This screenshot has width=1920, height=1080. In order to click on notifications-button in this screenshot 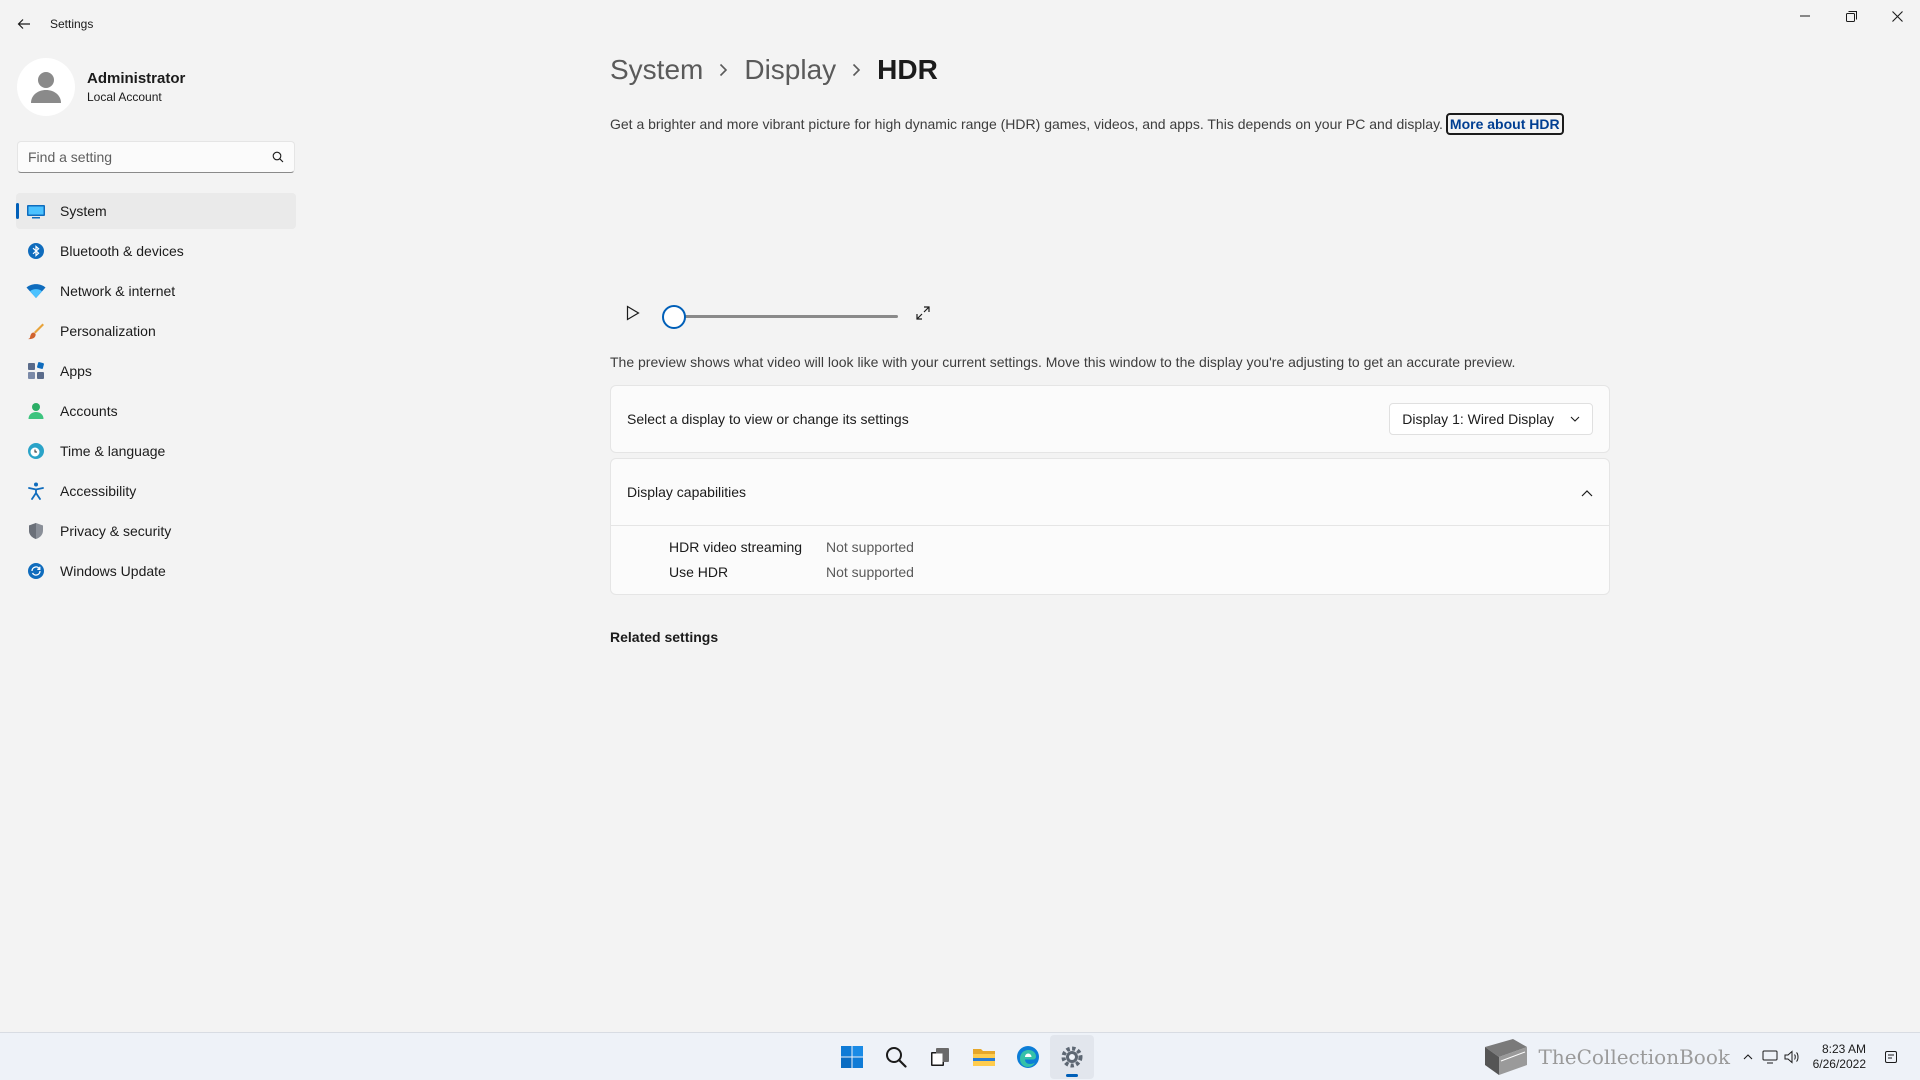, I will do `click(1891, 1057)`.